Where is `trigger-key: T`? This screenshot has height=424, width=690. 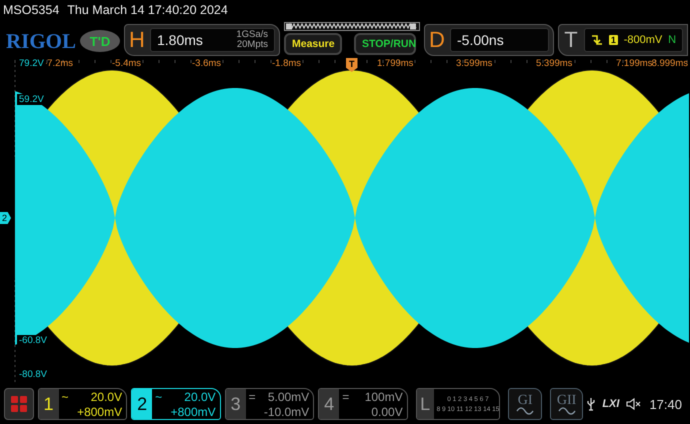 trigger-key: T is located at coordinates (571, 40).